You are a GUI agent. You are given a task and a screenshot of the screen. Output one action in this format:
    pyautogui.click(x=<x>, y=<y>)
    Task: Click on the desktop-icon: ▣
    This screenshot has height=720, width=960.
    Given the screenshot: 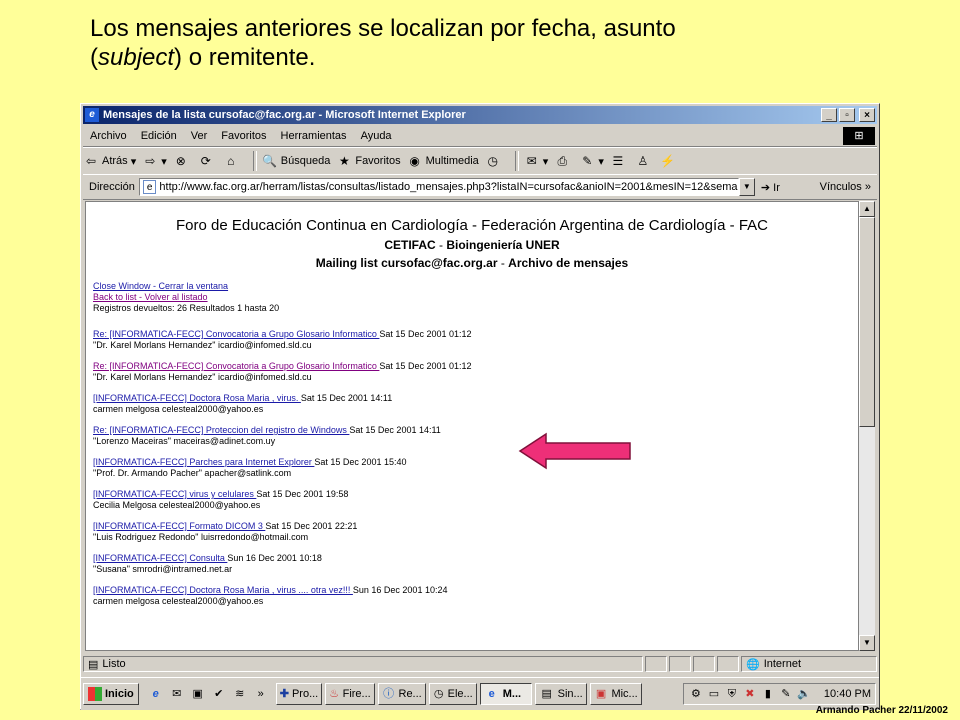 What is the action you would take?
    pyautogui.click(x=198, y=694)
    